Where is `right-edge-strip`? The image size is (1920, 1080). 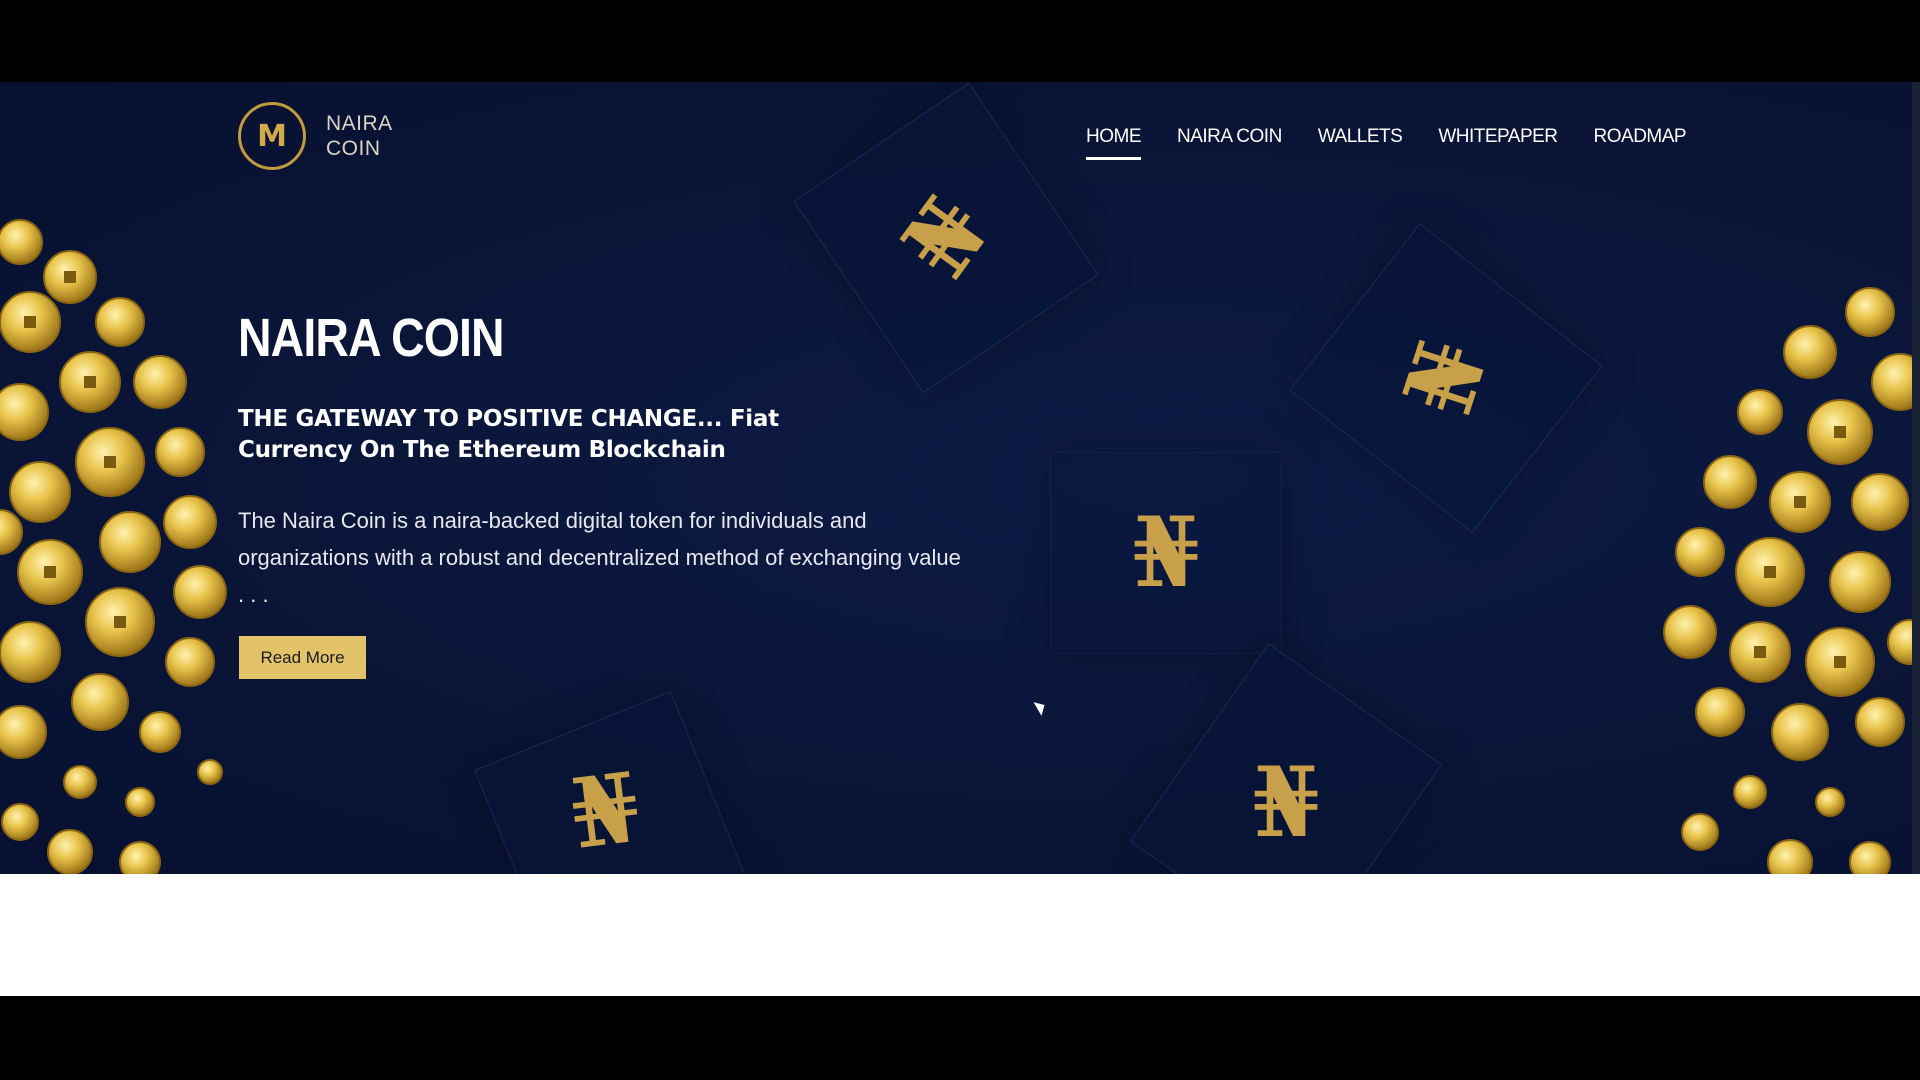
right-edge-strip is located at coordinates (1916, 478).